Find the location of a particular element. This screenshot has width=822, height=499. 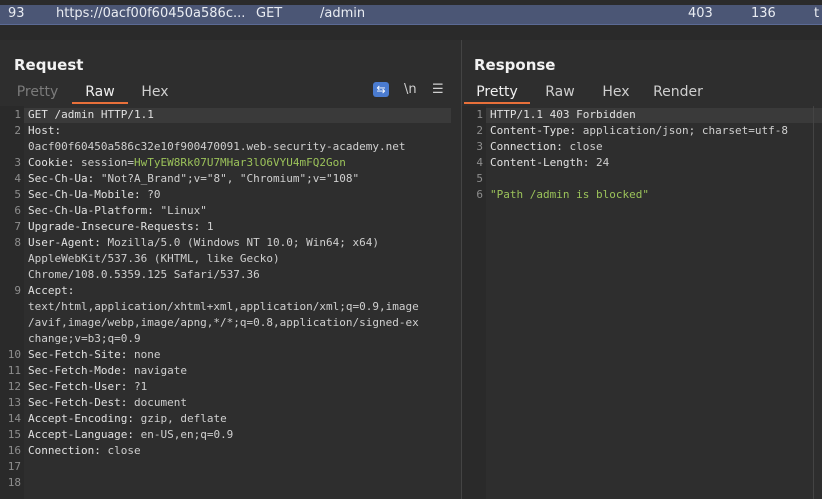

code-line: HTTP/1.1 403 Forbidden is located at coordinates (563, 114).